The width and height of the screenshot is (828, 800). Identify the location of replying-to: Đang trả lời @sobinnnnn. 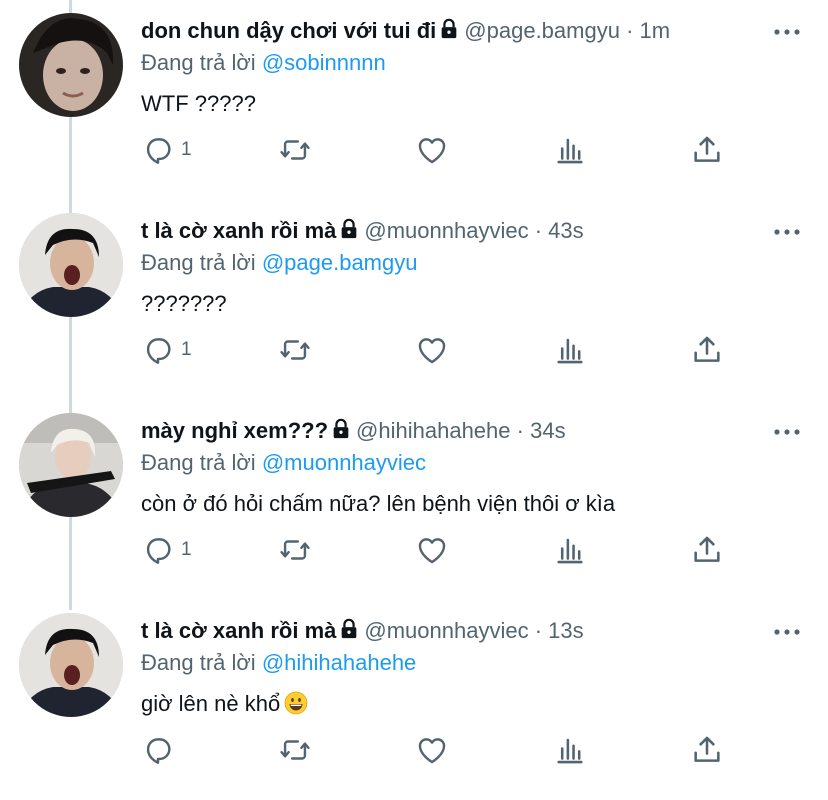
(263, 63).